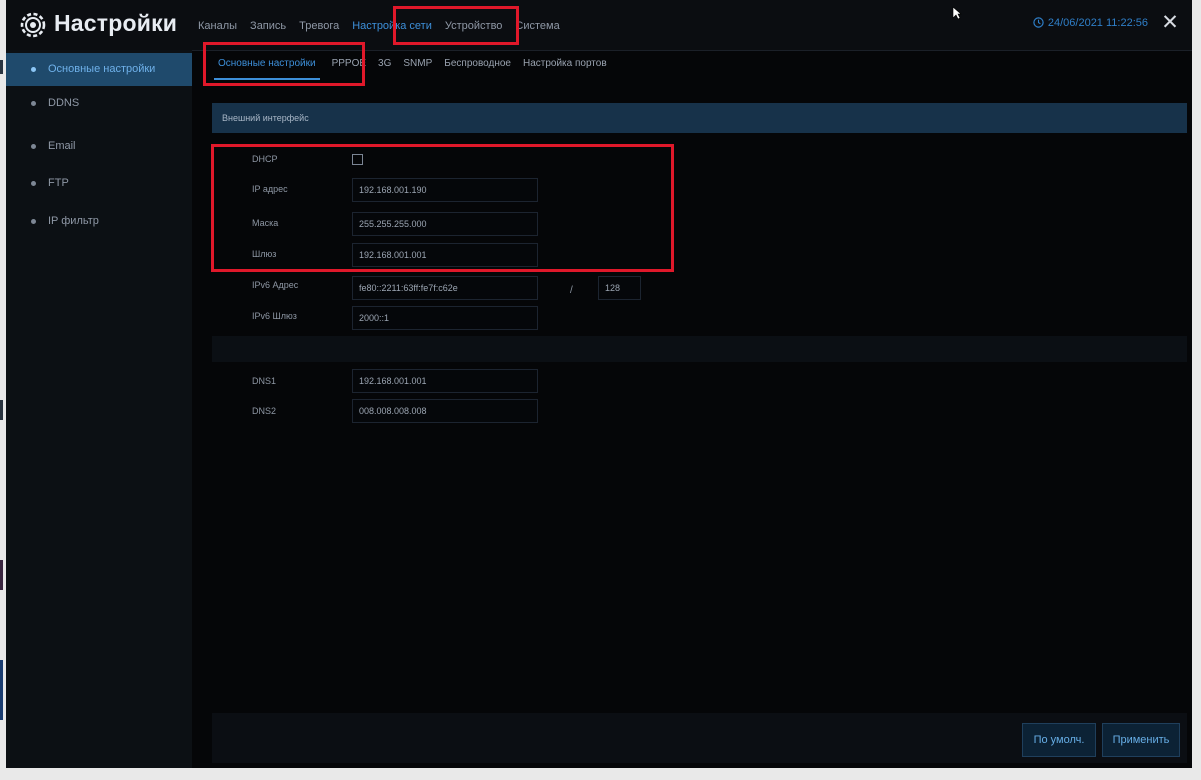 This screenshot has width=1201, height=780. Describe the element at coordinates (102, 69) in the screenshot. I see `sidebar-item-label: Основные настройки` at that location.